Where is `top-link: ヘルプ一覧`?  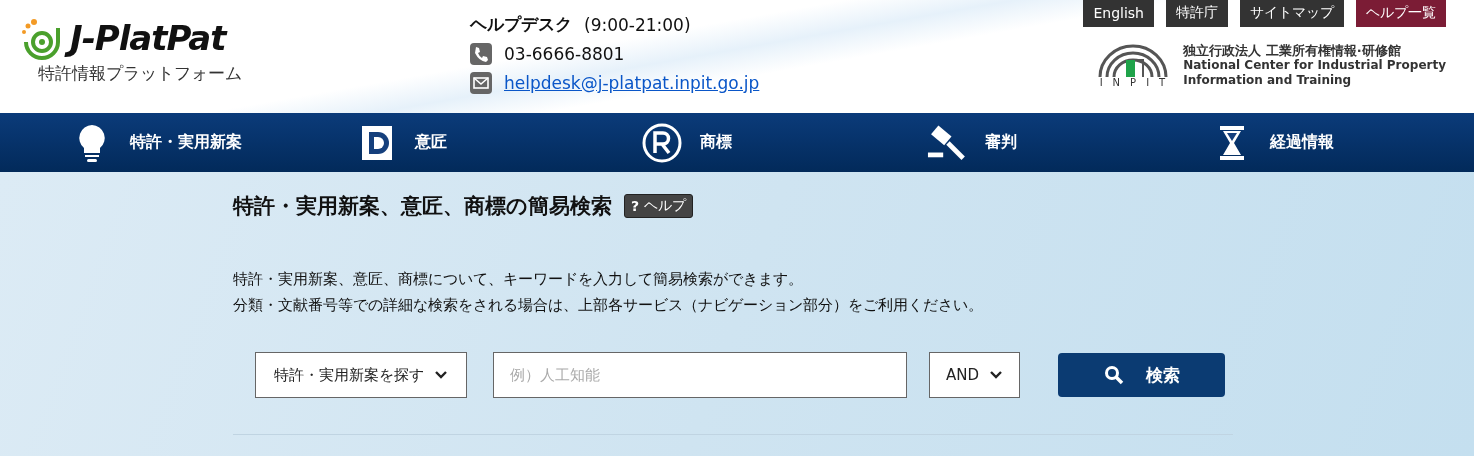 top-link: ヘルプ一覧 is located at coordinates (1401, 13).